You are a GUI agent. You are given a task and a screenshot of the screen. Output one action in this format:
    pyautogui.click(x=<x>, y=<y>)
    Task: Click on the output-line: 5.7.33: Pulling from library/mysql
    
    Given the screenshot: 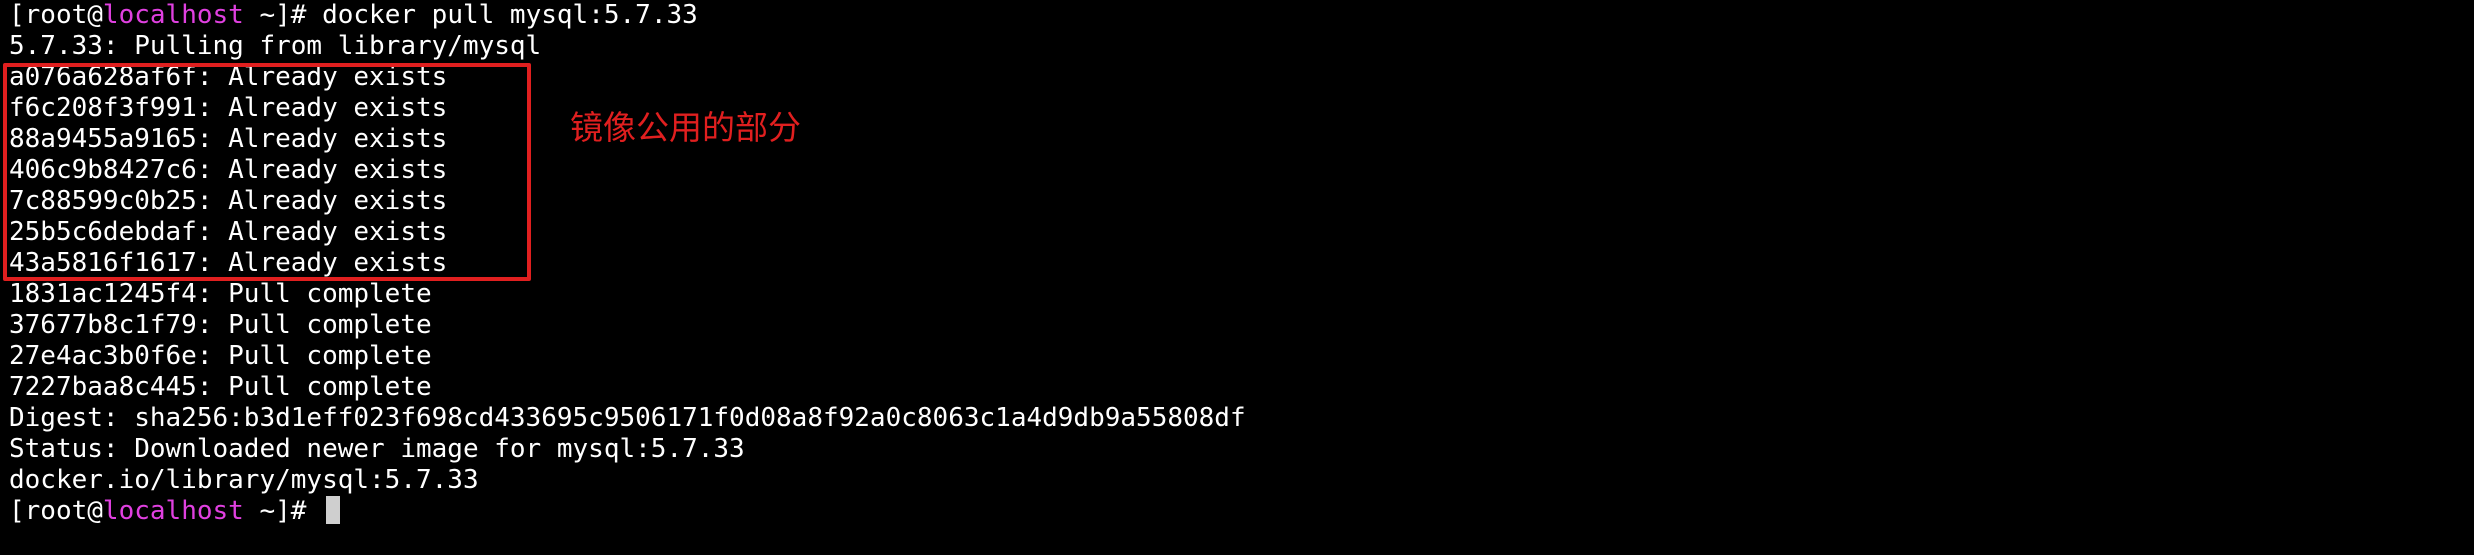 What is the action you would take?
    pyautogui.click(x=275, y=46)
    